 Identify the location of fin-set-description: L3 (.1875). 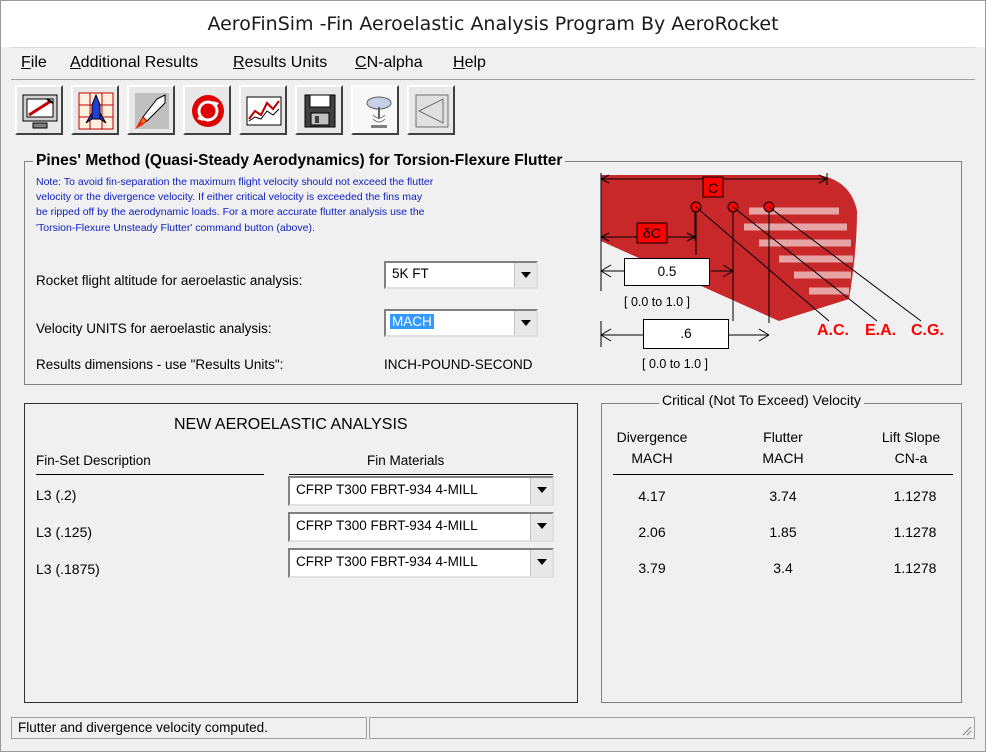
(68, 569).